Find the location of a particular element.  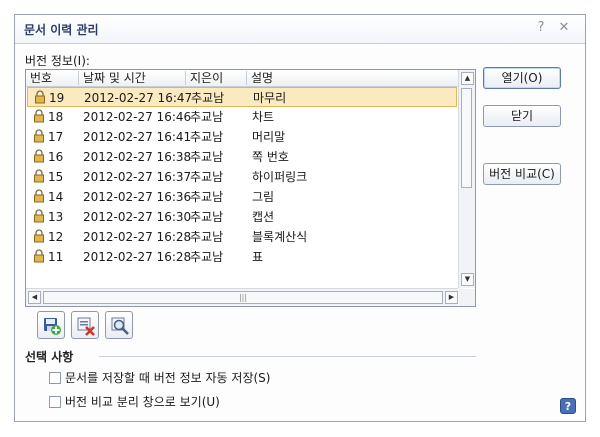

compare-versions-button: 버전 비교(C) is located at coordinates (522, 174).